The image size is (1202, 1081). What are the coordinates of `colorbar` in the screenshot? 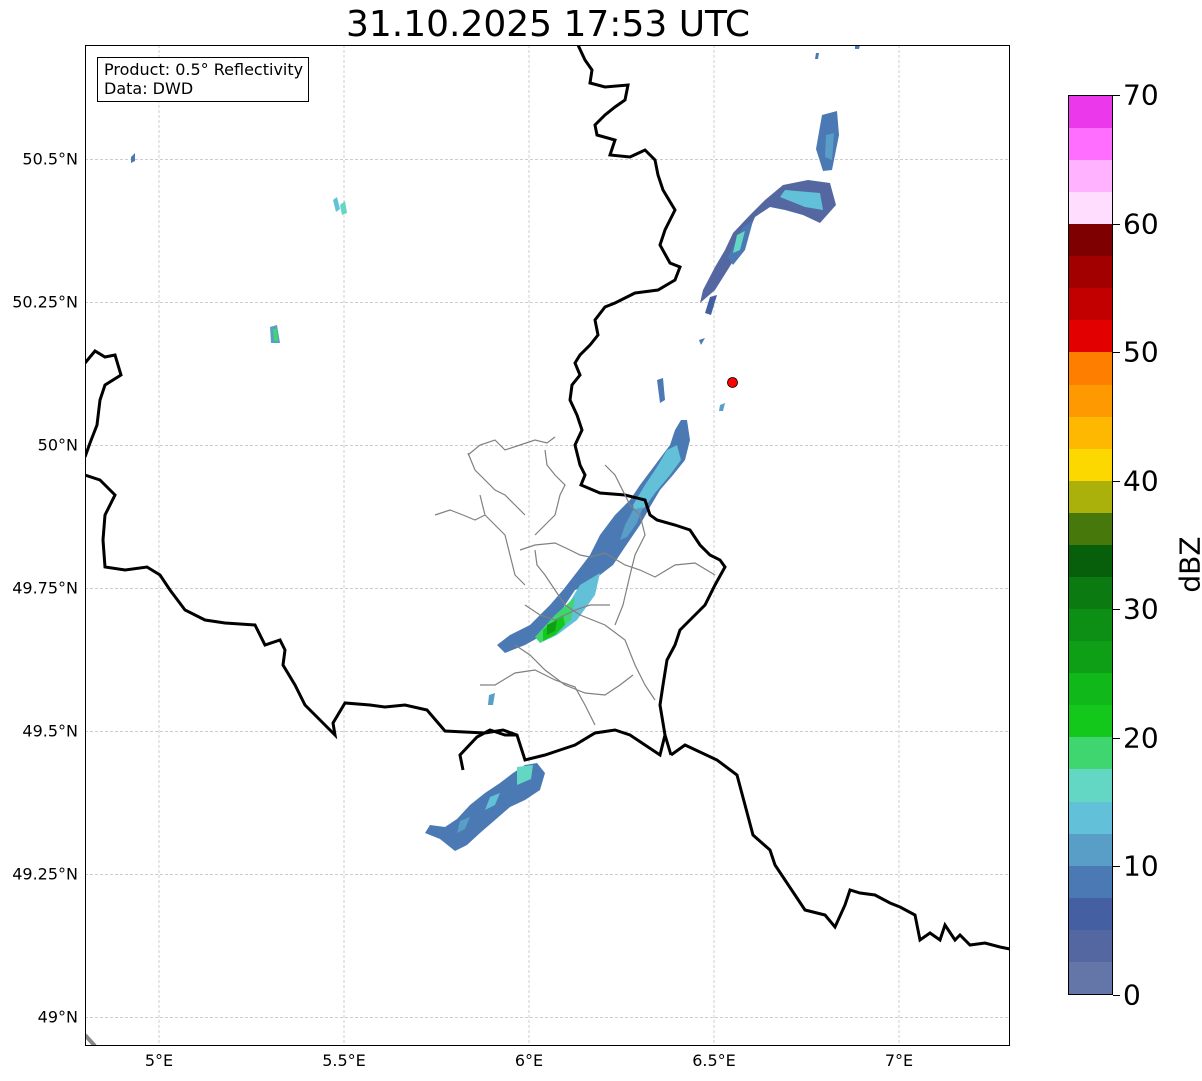 It's located at (1090, 545).